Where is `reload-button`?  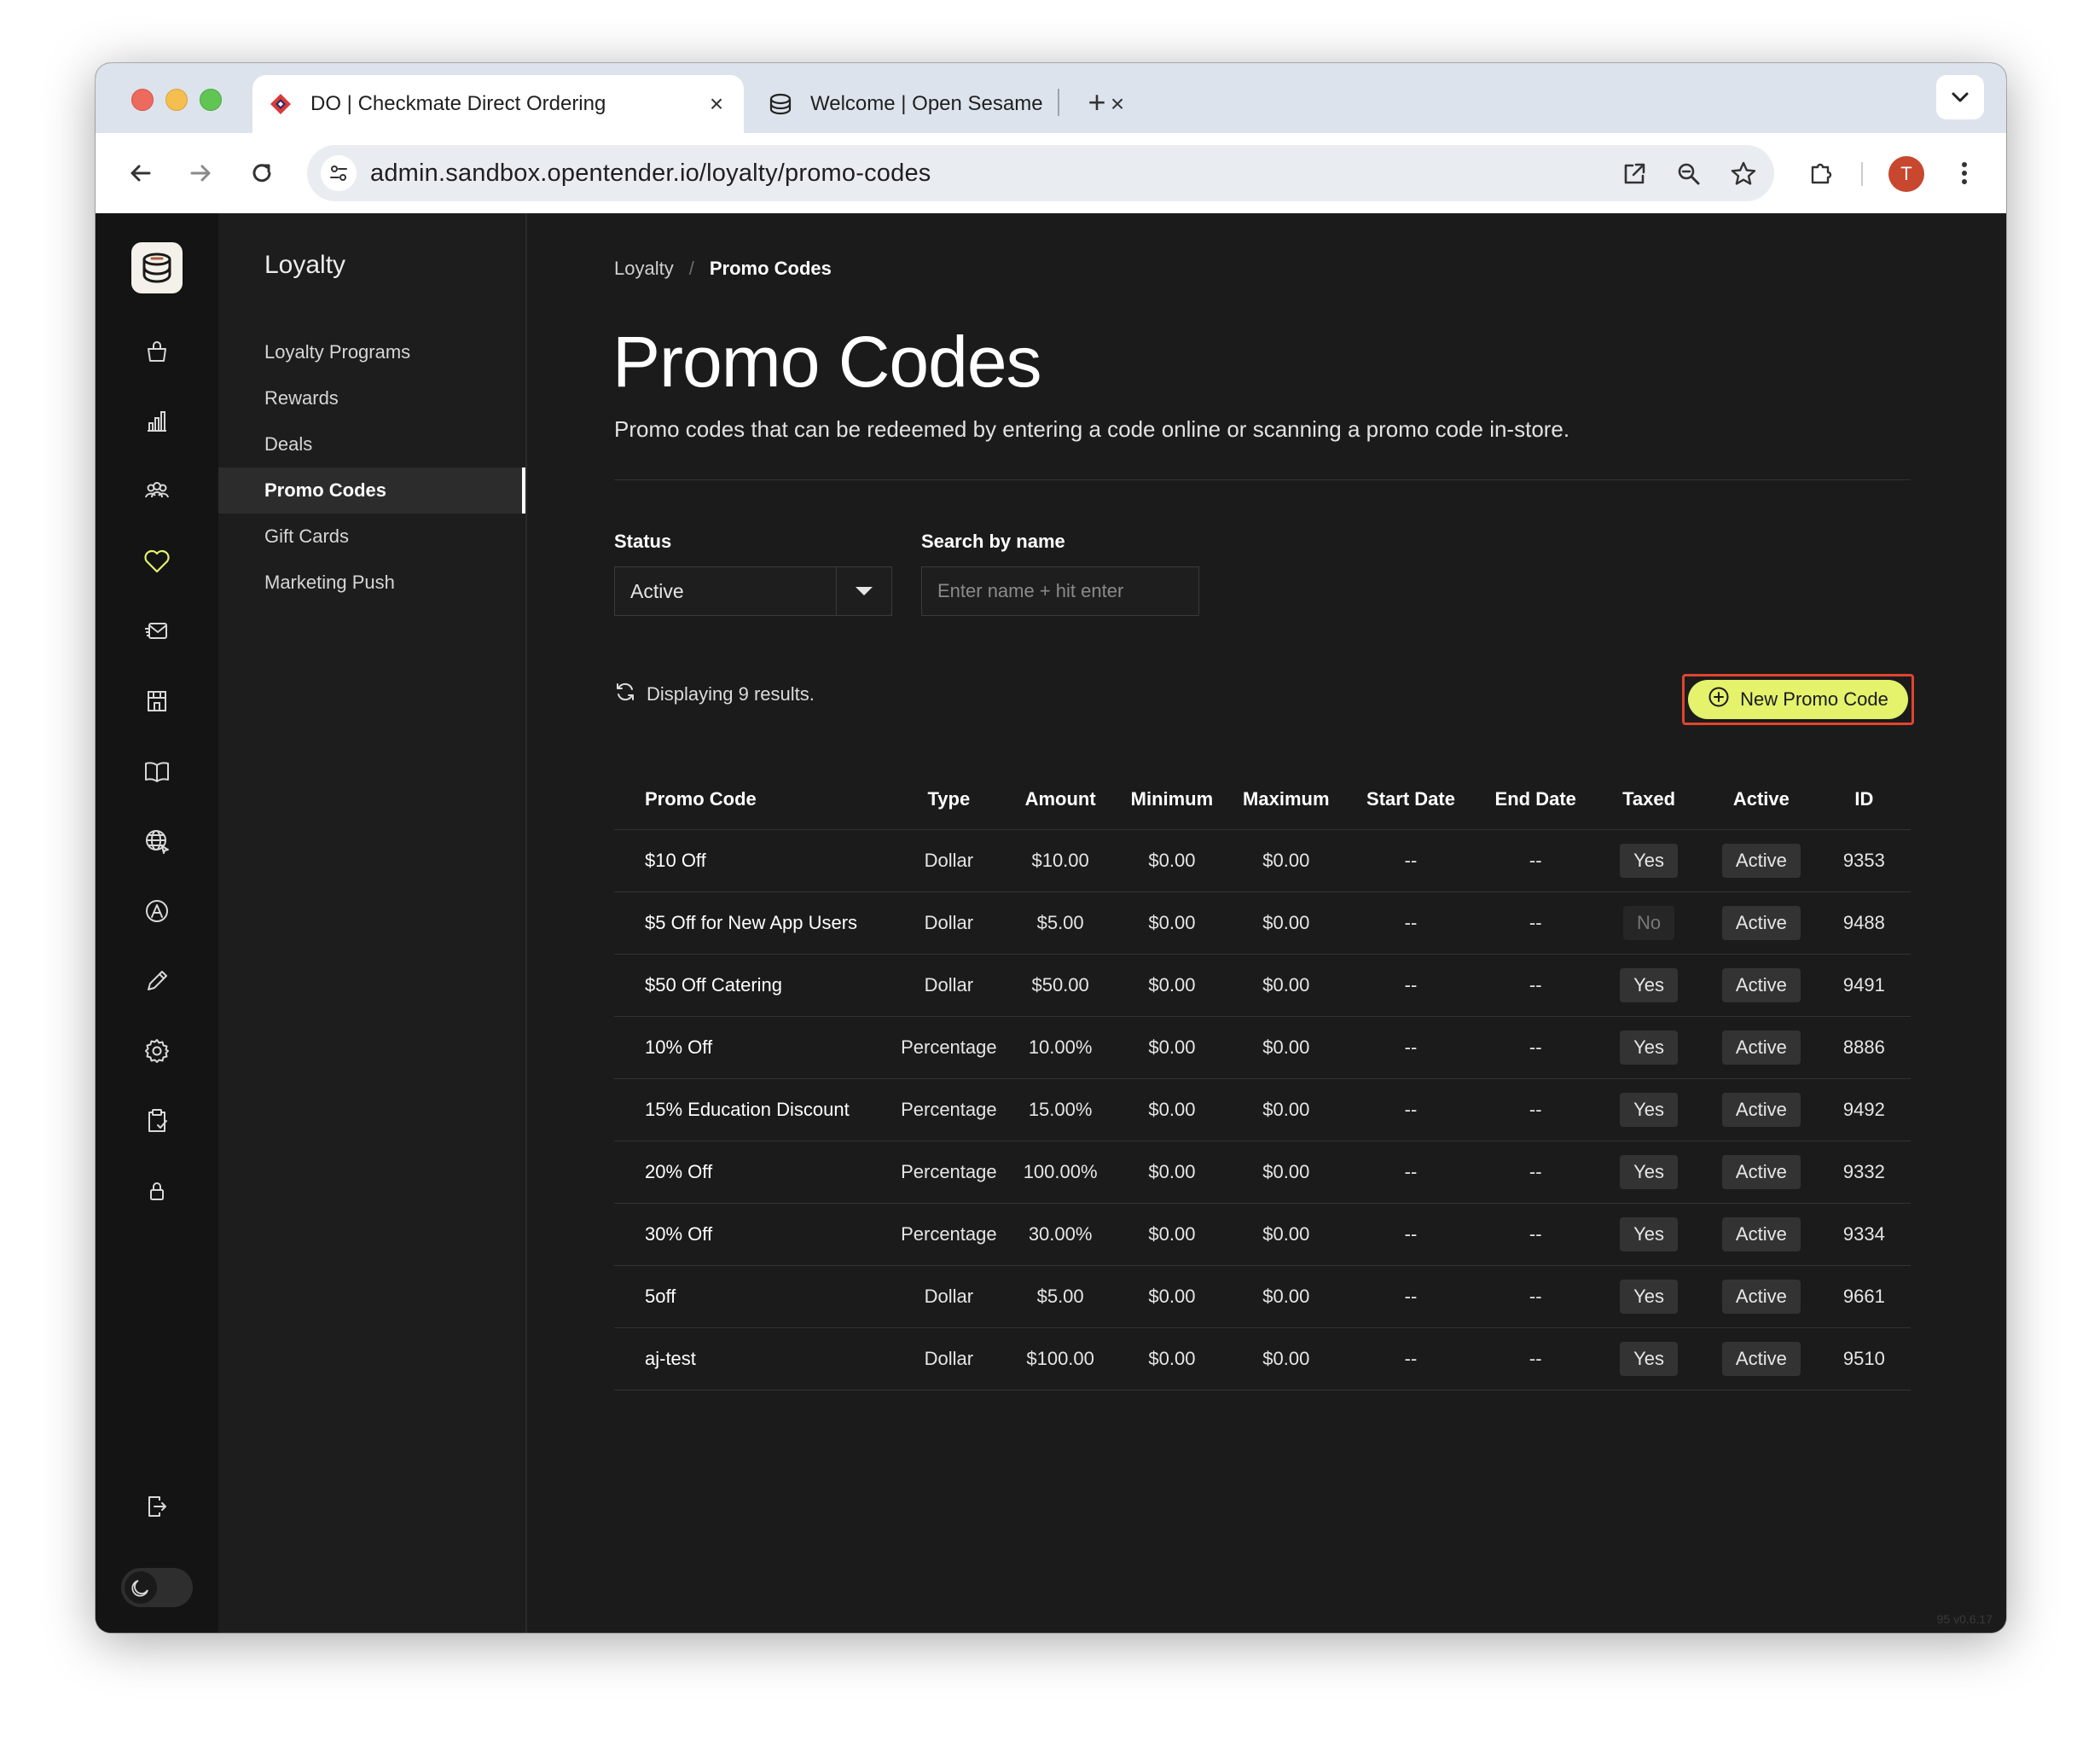 reload-button is located at coordinates (261, 173).